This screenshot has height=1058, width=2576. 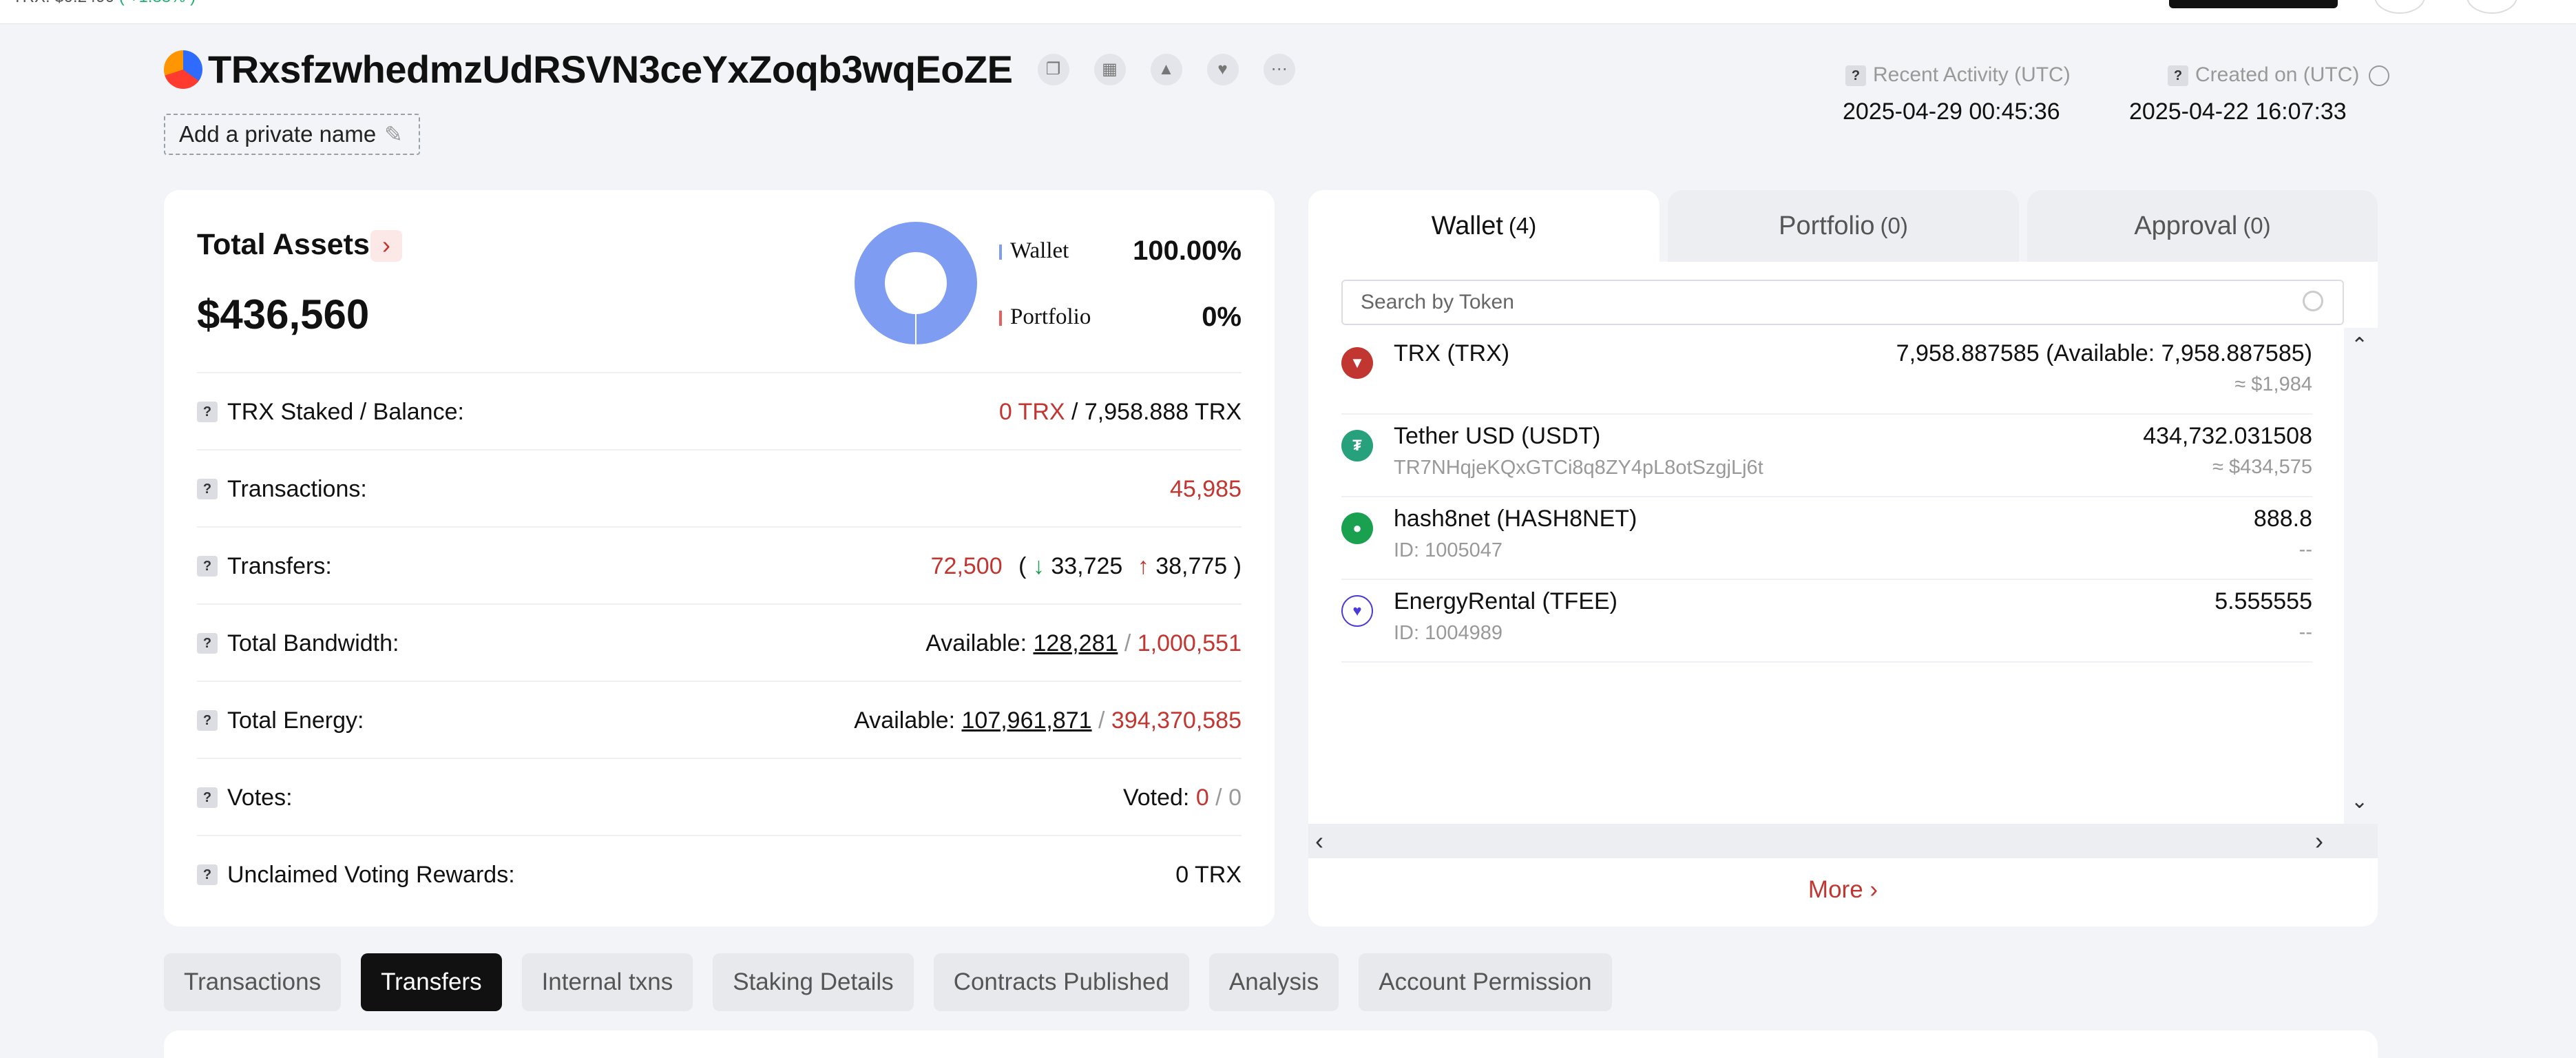 What do you see at coordinates (1075, 643) in the screenshot?
I see `bandwidth-available: 128,281` at bounding box center [1075, 643].